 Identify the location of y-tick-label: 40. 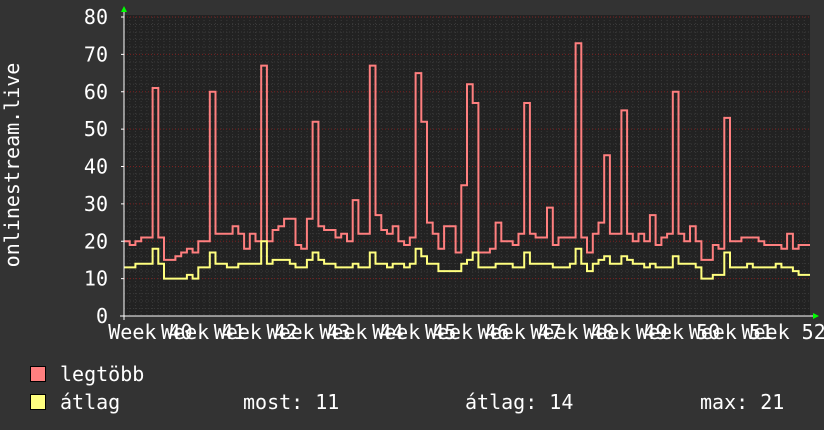
(96, 167).